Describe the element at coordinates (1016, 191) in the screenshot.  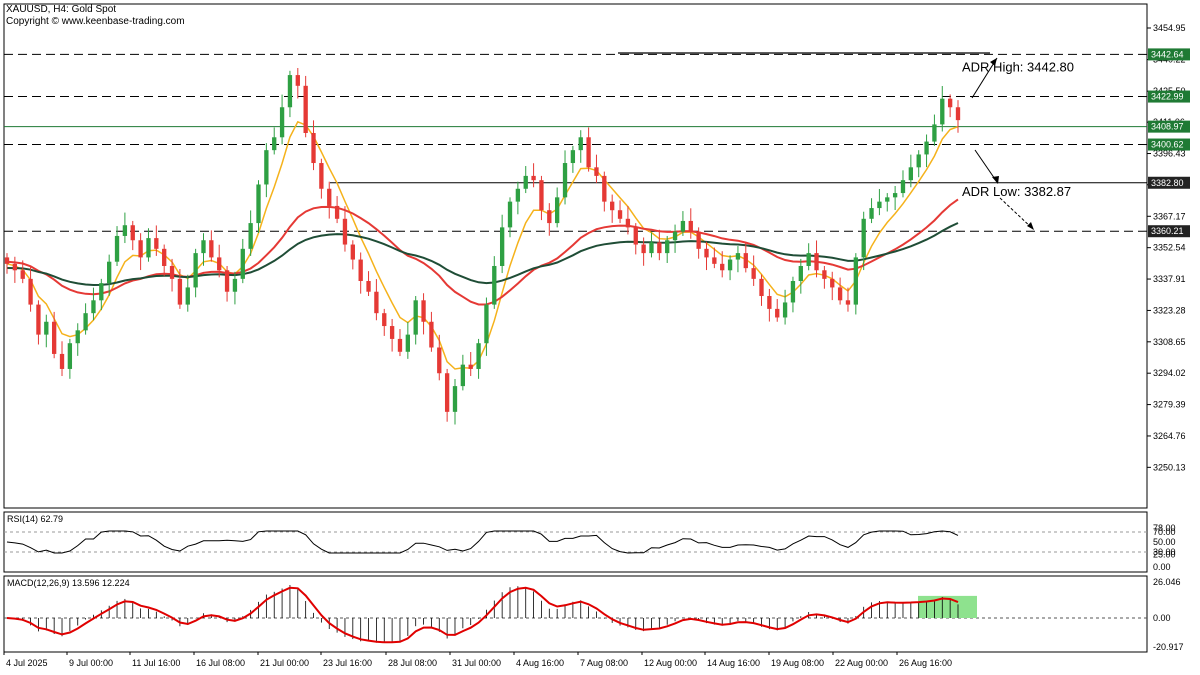
I see `adr-low-label: ADR Low: 3382.87` at that location.